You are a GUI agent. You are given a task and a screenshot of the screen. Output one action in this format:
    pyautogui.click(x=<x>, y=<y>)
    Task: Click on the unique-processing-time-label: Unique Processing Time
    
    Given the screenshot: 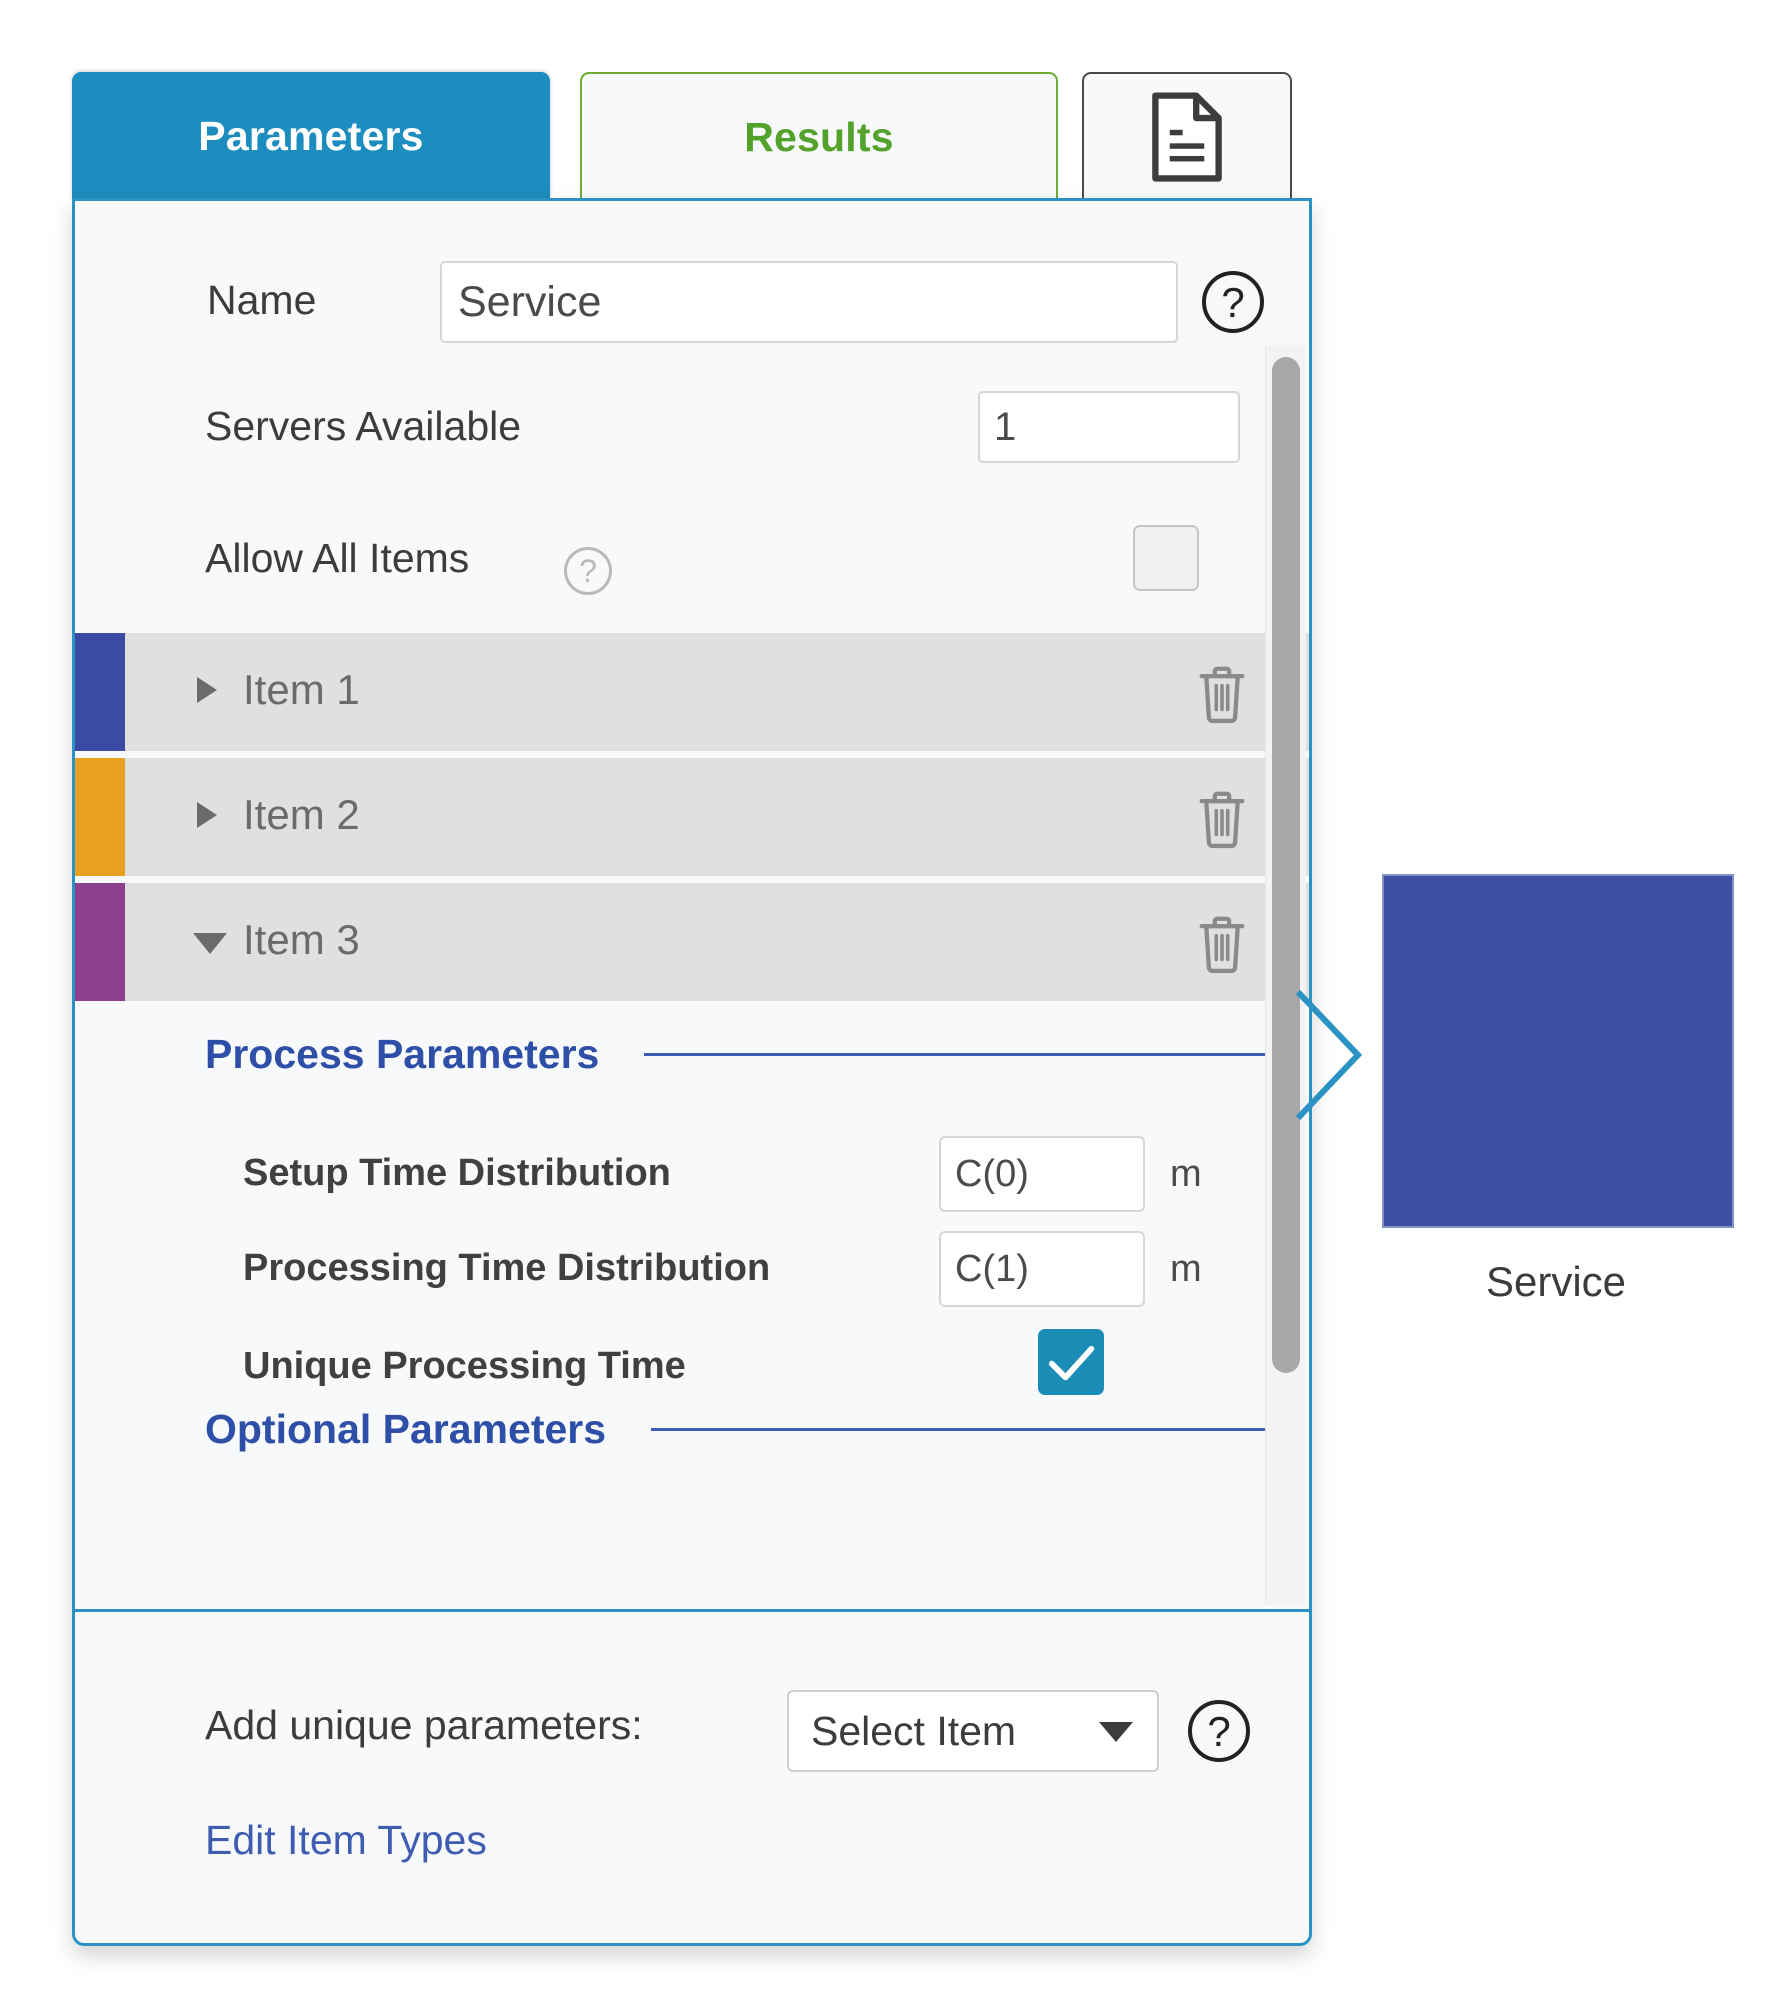 What is the action you would take?
    pyautogui.click(x=464, y=1366)
    